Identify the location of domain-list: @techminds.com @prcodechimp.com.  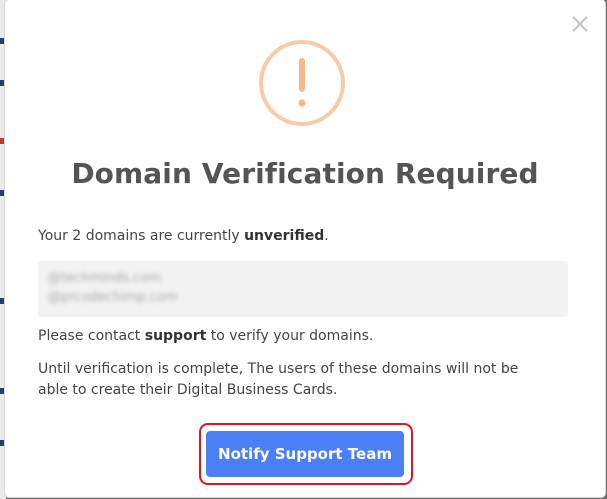
(303, 289).